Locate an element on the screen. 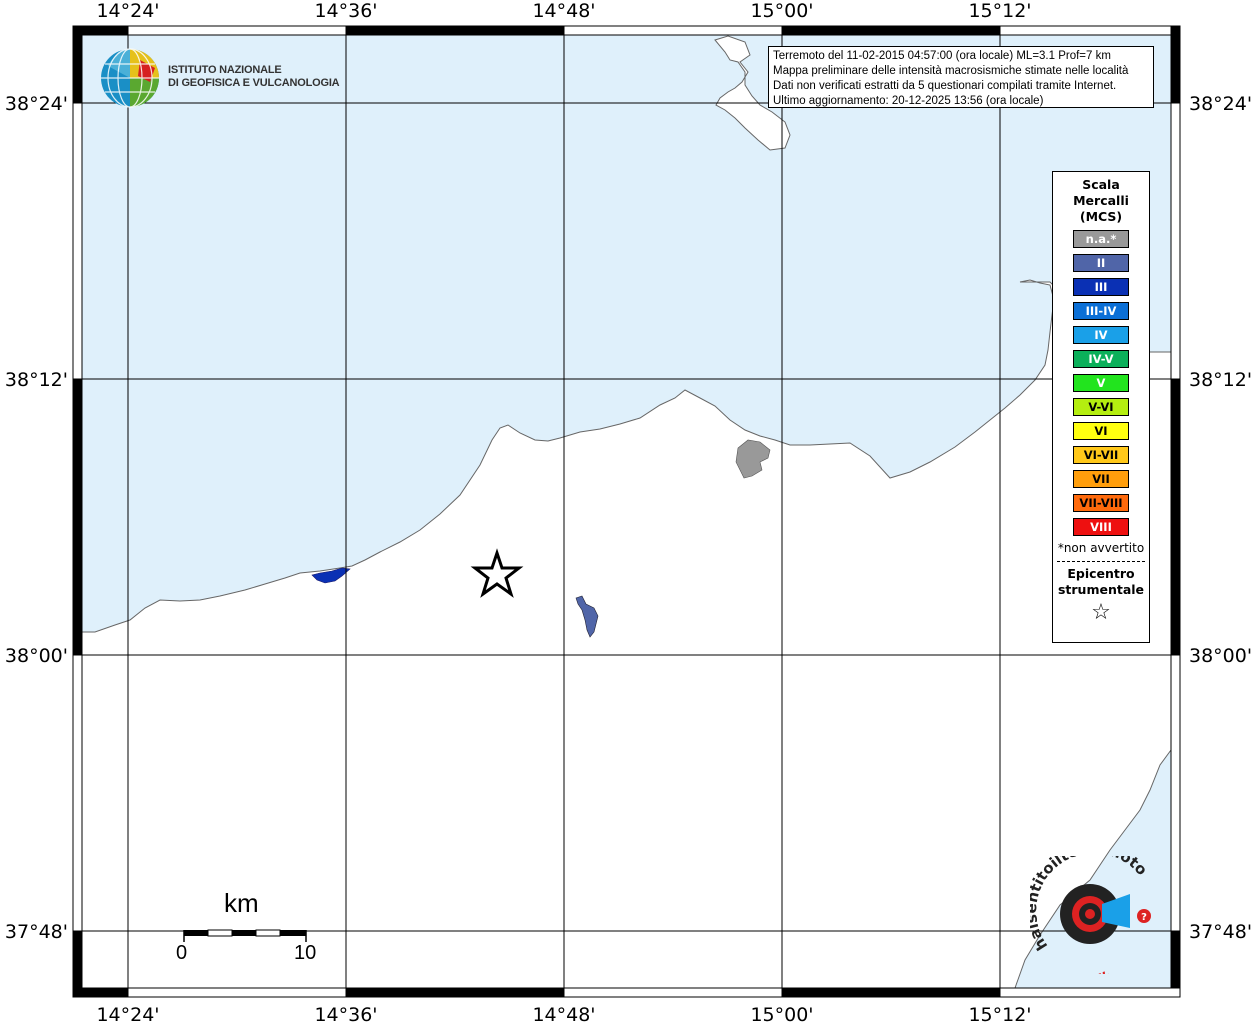  ingv-name-line1: ISTITUTO NAZIONALE is located at coordinates (225, 70).